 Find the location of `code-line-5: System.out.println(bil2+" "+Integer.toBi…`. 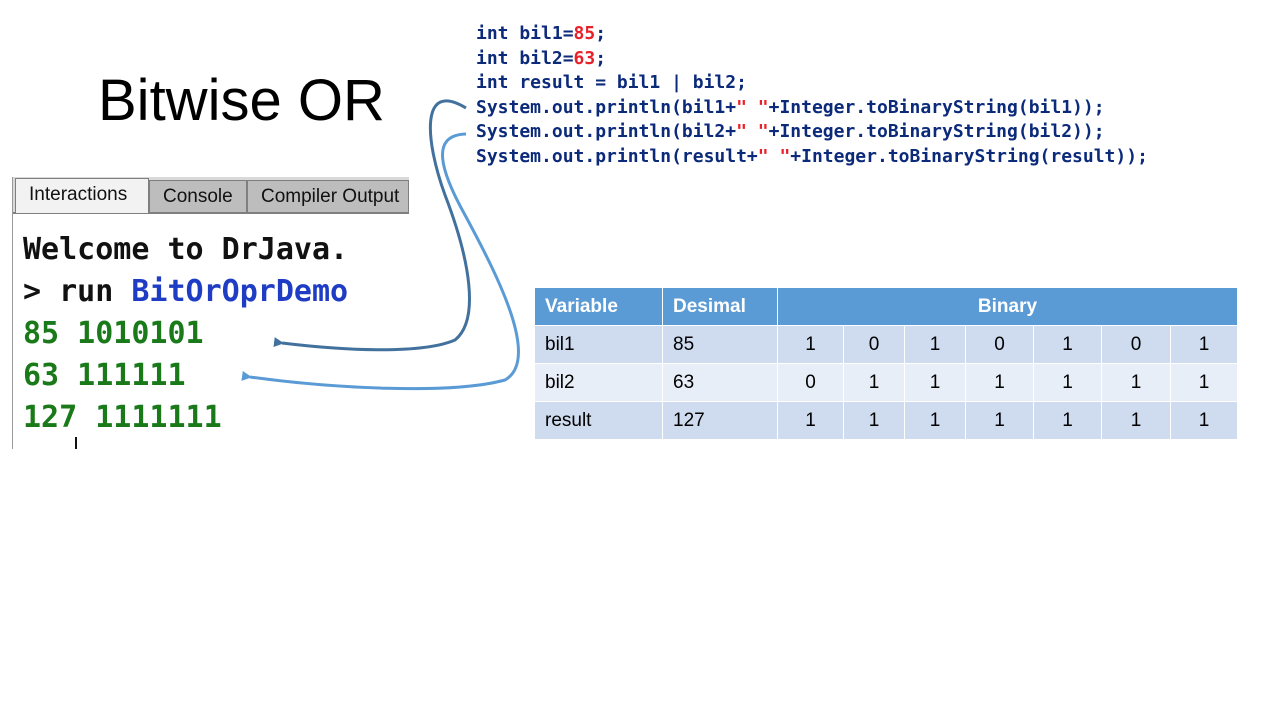

code-line-5: System.out.println(bil2+" "+Integer.toBi… is located at coordinates (790, 131).